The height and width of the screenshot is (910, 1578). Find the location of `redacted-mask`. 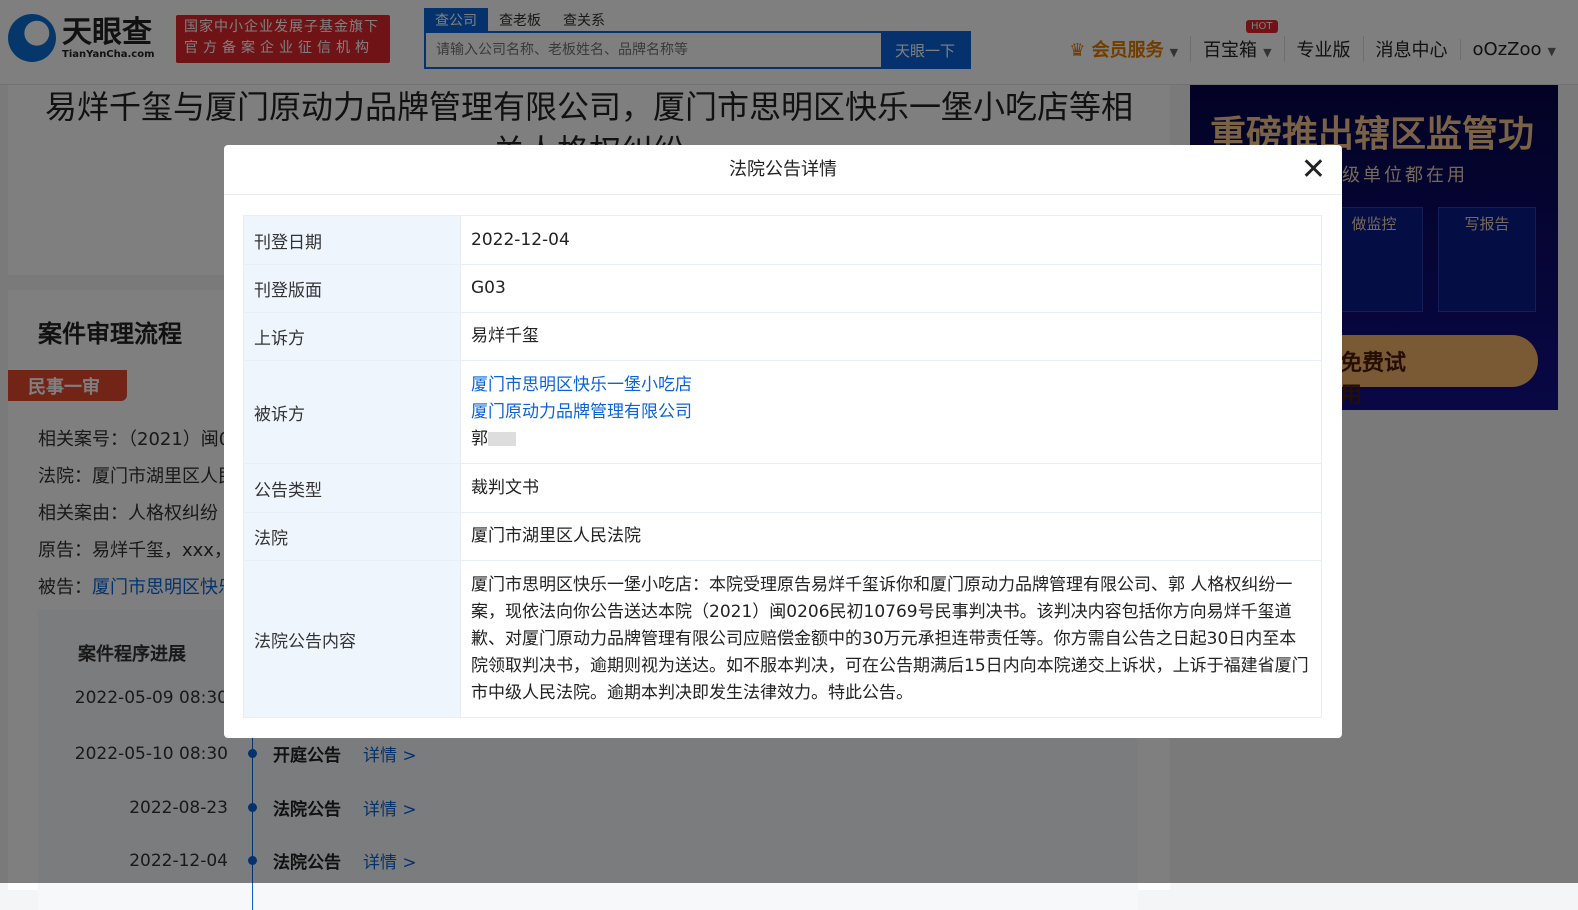

redacted-mask is located at coordinates (502, 438).